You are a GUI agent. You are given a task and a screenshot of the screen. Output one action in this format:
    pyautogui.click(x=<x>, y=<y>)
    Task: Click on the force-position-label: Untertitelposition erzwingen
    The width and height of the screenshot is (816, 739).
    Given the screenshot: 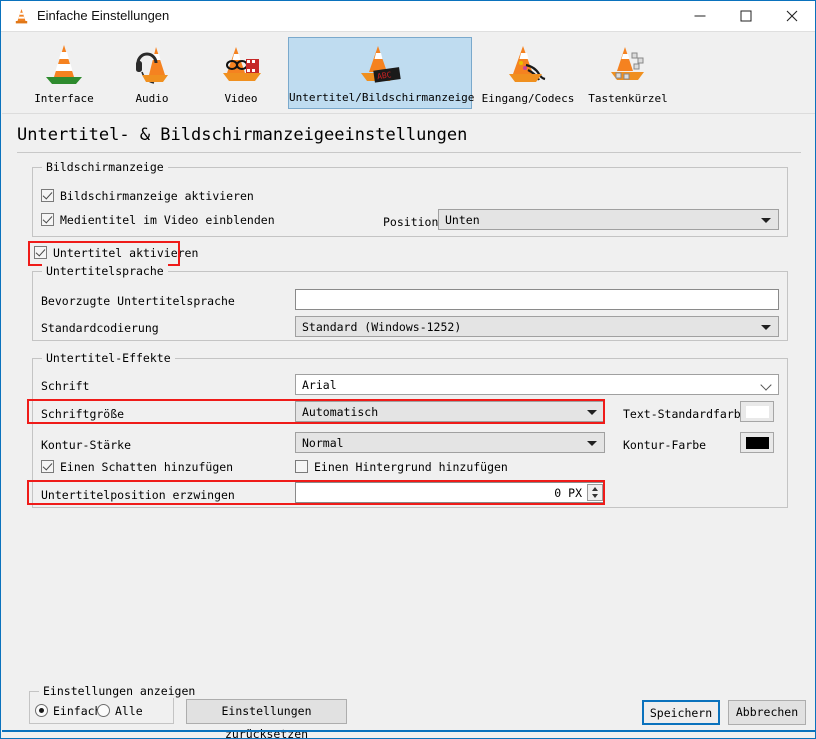 What is the action you would take?
    pyautogui.click(x=138, y=495)
    